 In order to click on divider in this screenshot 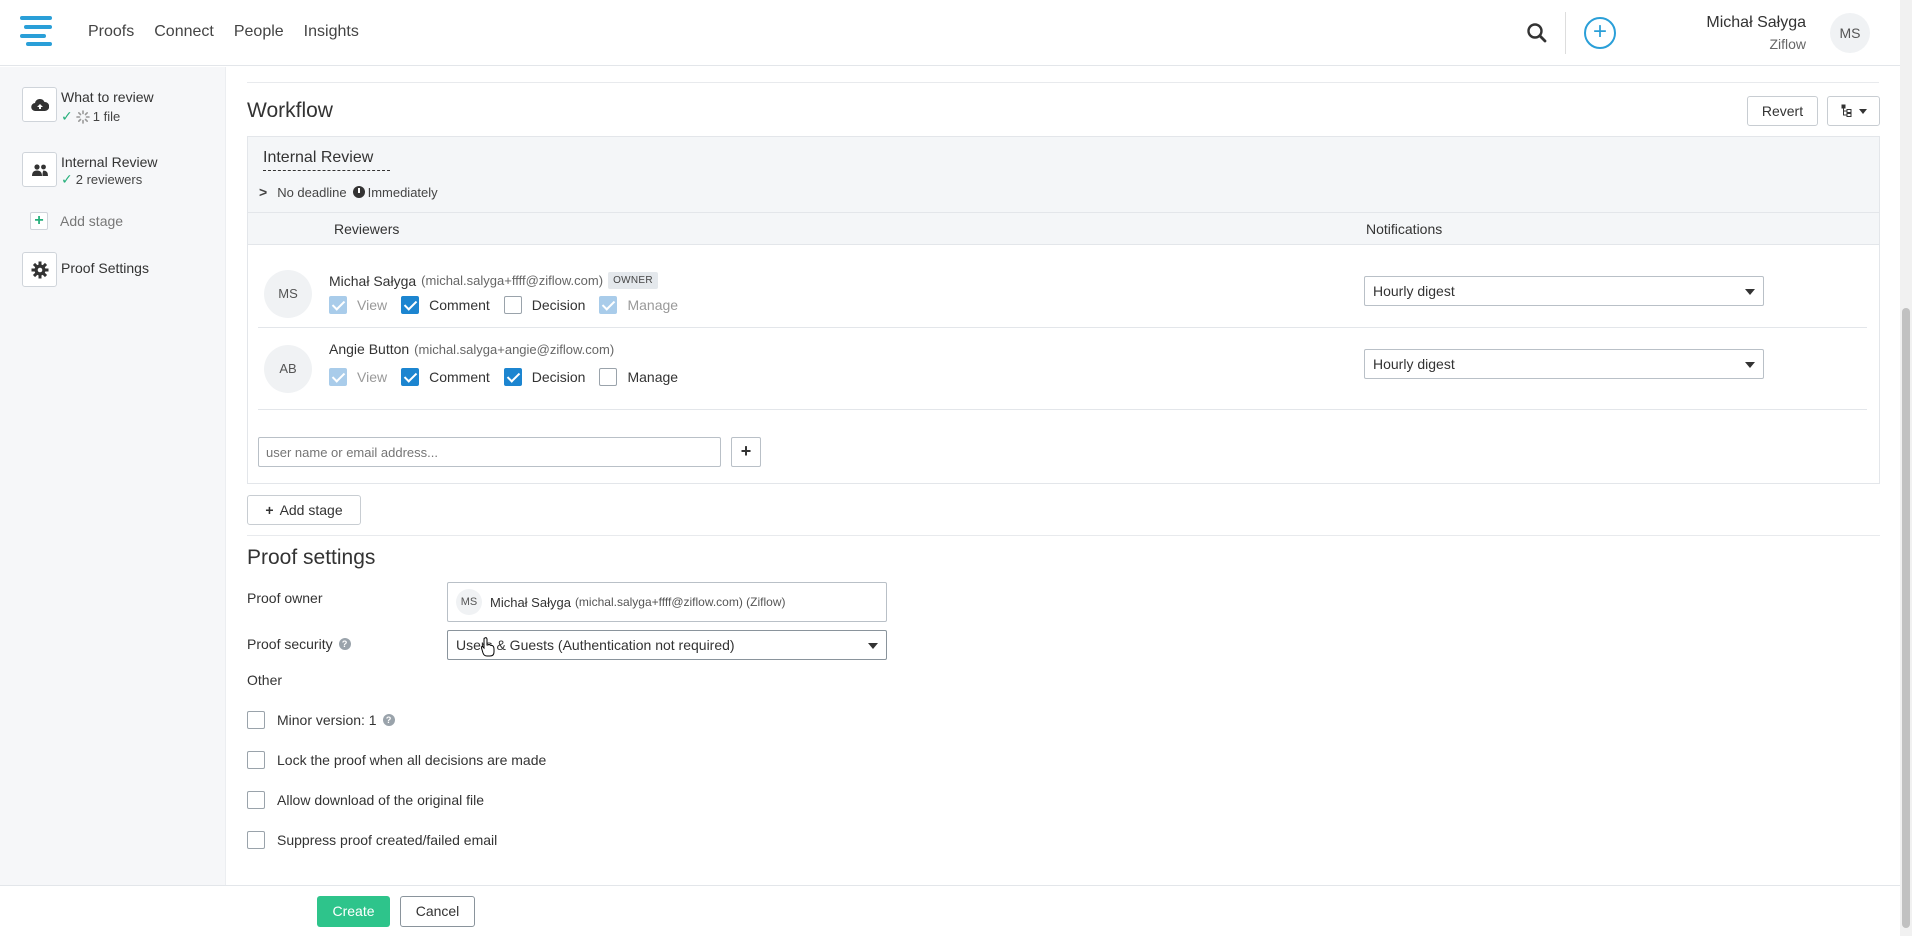, I will do `click(1063, 82)`.